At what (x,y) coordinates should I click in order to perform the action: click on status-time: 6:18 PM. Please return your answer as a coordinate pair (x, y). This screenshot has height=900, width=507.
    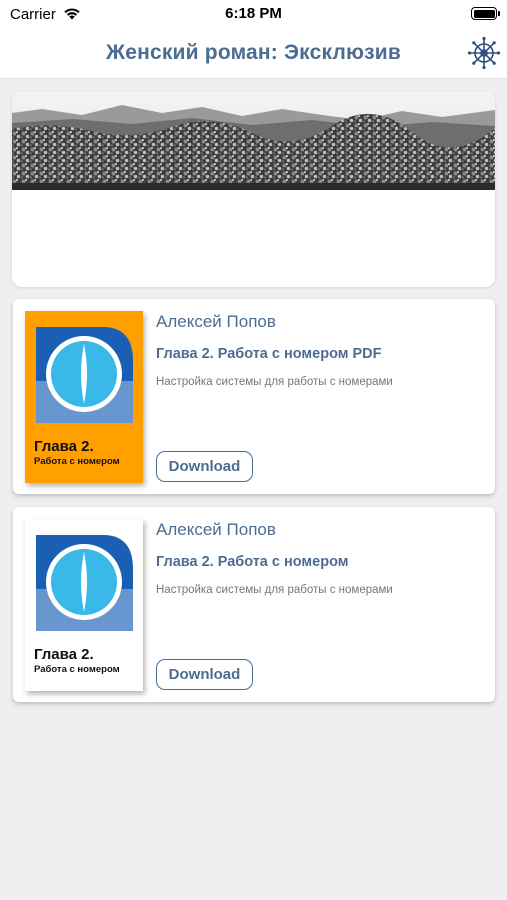
    Looking at the image, I should click on (253, 13).